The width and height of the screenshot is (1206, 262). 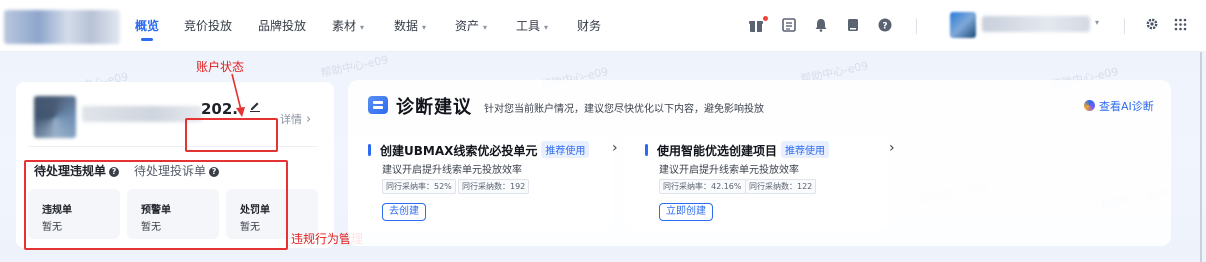 What do you see at coordinates (142, 114) in the screenshot?
I see `account-name` at bounding box center [142, 114].